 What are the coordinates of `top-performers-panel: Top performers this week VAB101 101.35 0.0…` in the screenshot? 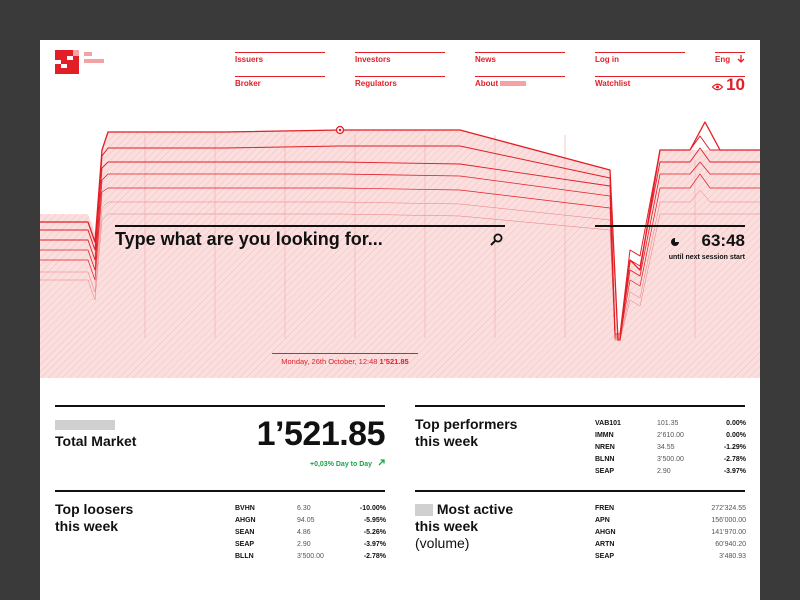 It's located at (580, 446).